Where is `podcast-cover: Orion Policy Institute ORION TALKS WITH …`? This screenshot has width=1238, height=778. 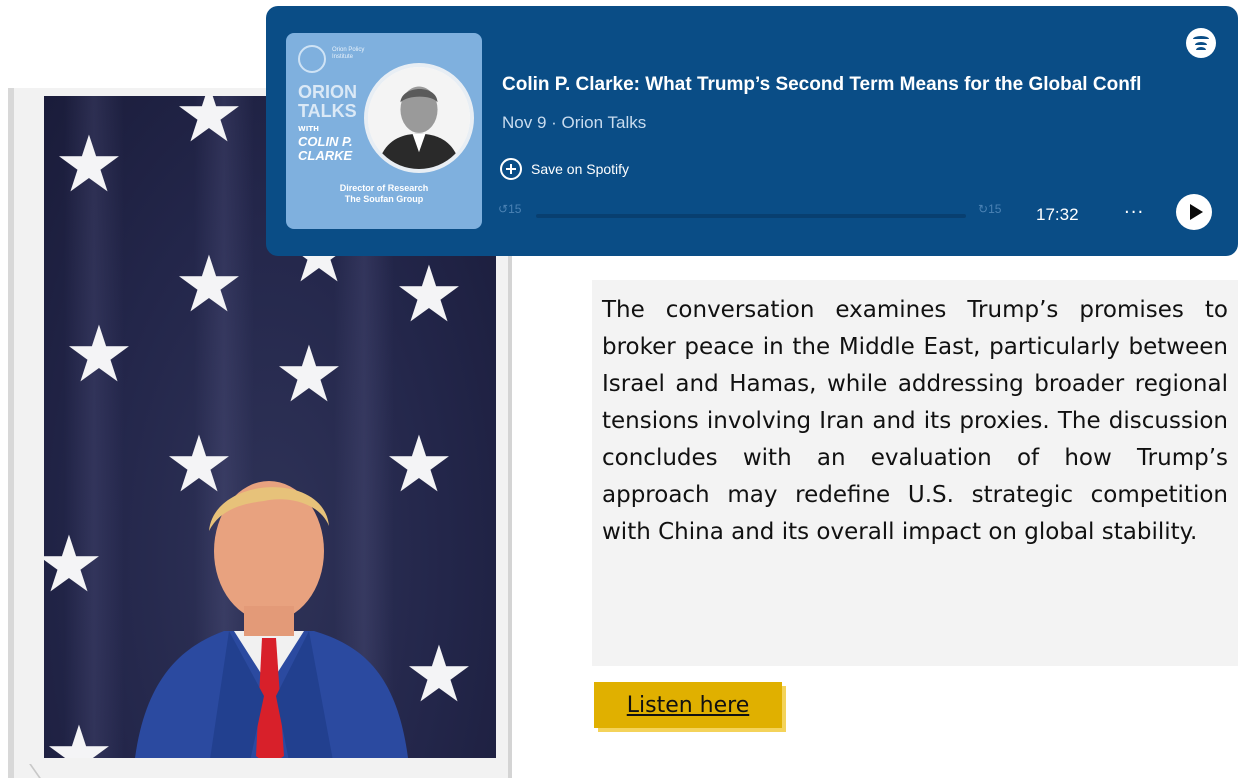 podcast-cover: Orion Policy Institute ORION TALKS WITH … is located at coordinates (384, 131).